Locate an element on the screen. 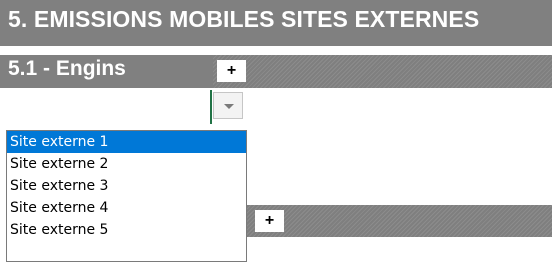 Image resolution: width=552 pixels, height=262 pixels. subsection-row: 5.1 - Engins + is located at coordinates (276, 71).